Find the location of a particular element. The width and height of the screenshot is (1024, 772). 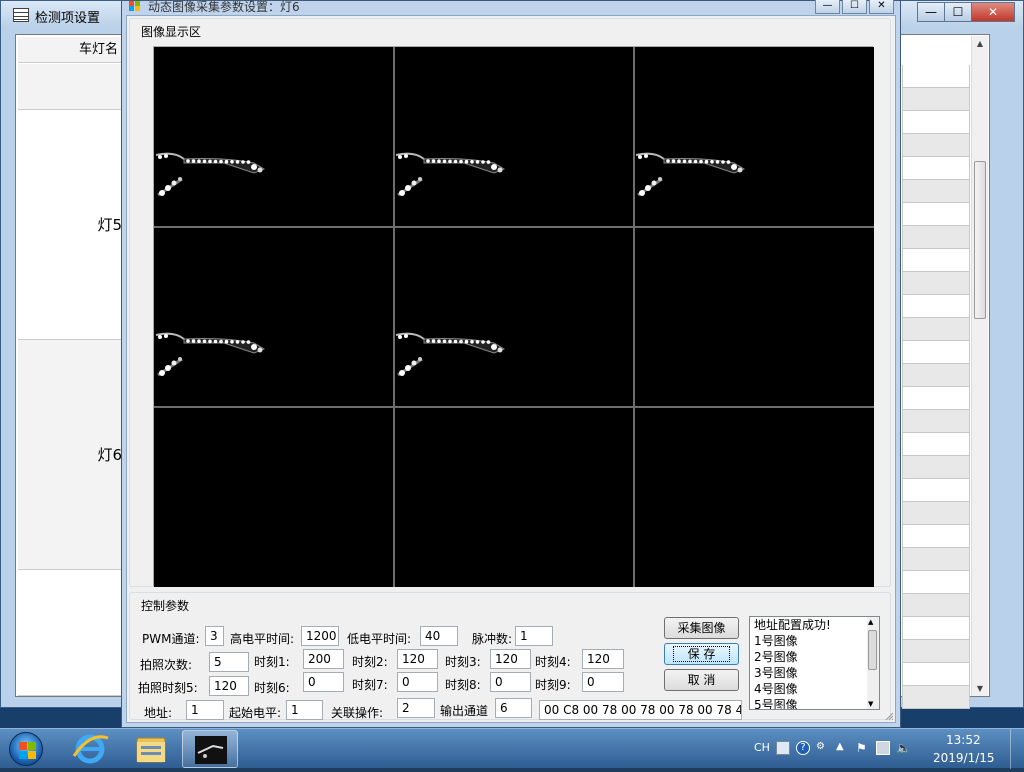

minimize-button: — is located at coordinates (931, 12).